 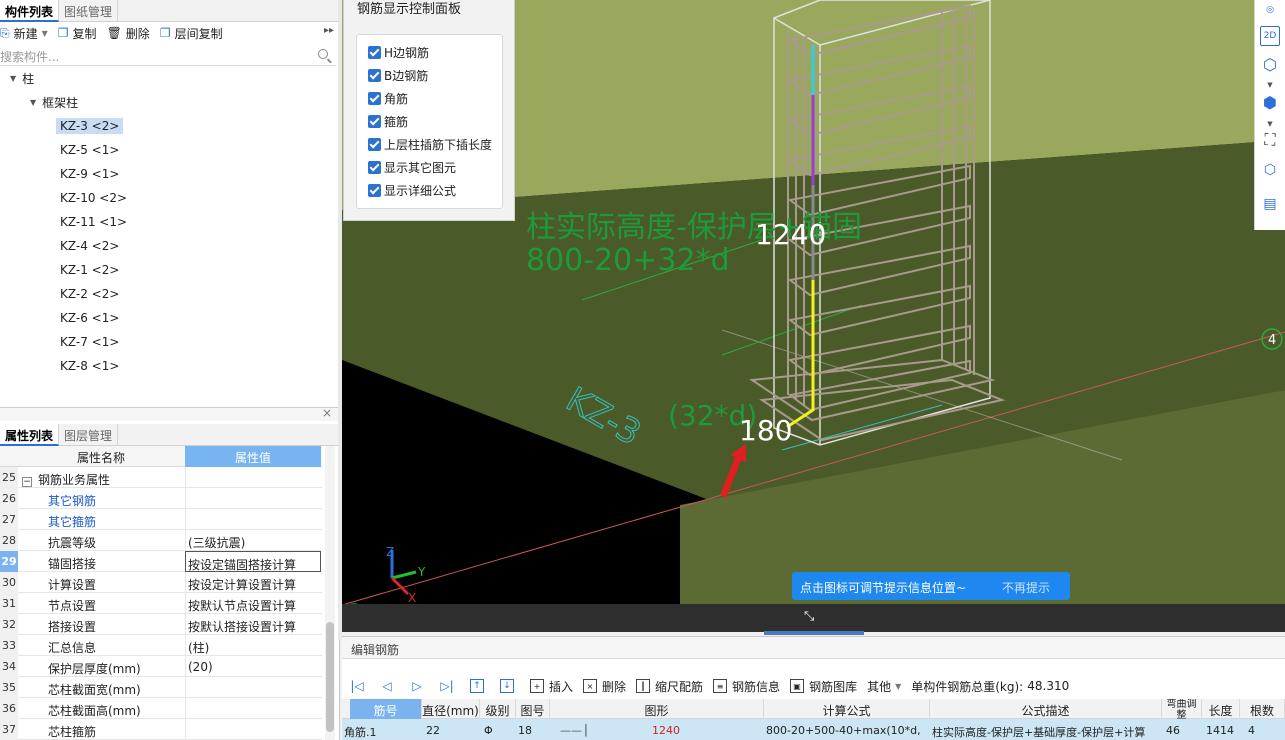 I want to click on collapse-icon: −, so click(x=27, y=482).